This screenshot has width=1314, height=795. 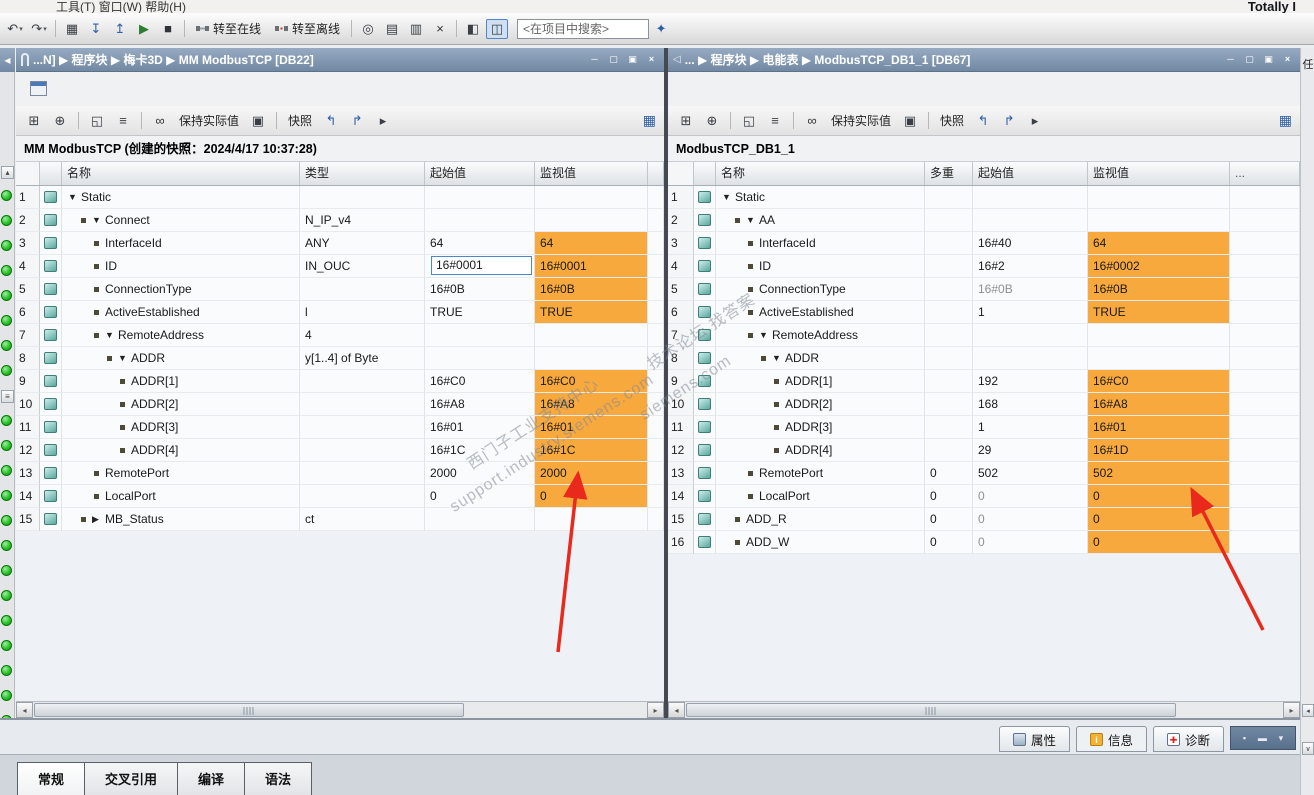 What do you see at coordinates (7, 396) in the screenshot?
I see `rail-menu-icon: ≡` at bounding box center [7, 396].